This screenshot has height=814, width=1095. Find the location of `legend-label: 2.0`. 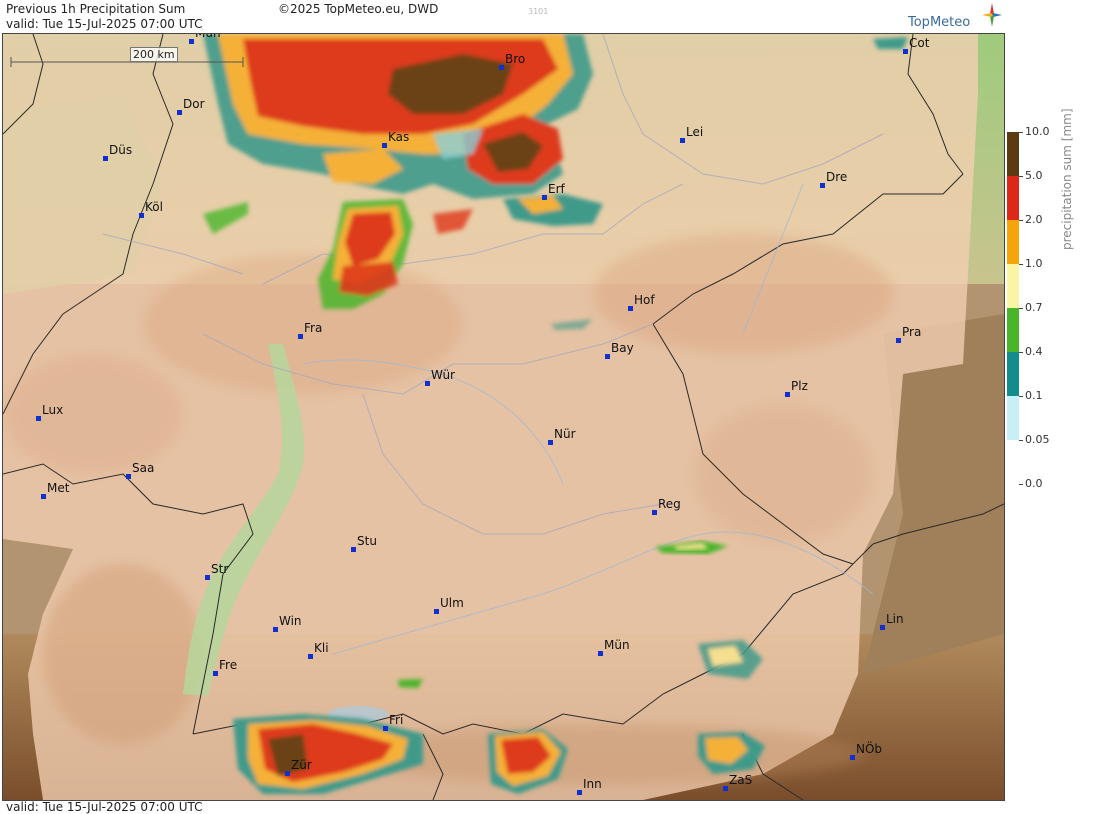

legend-label: 2.0 is located at coordinates (1034, 219).